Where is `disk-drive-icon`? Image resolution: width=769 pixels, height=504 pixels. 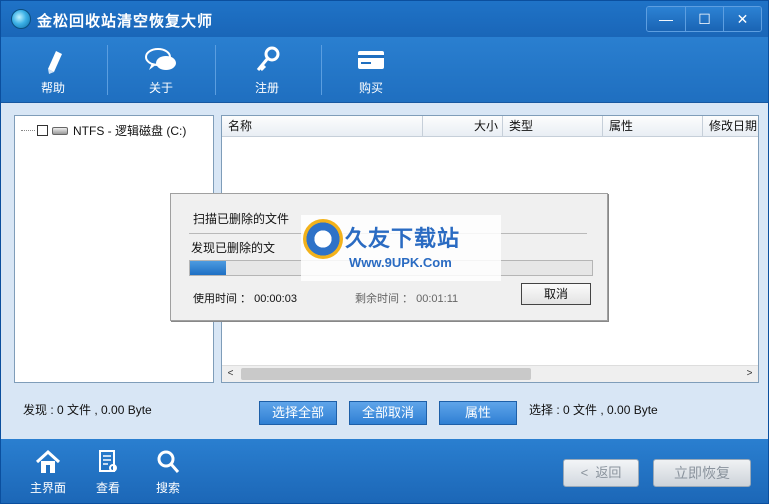
disk-drive-icon is located at coordinates (60, 130).